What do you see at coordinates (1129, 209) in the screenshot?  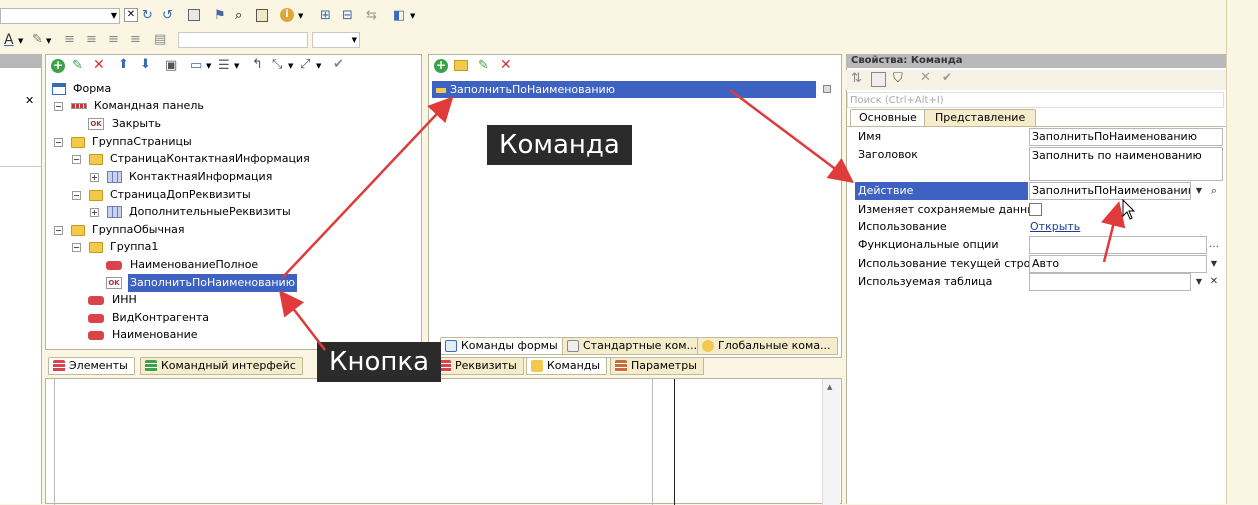 I see `cursor-icon` at bounding box center [1129, 209].